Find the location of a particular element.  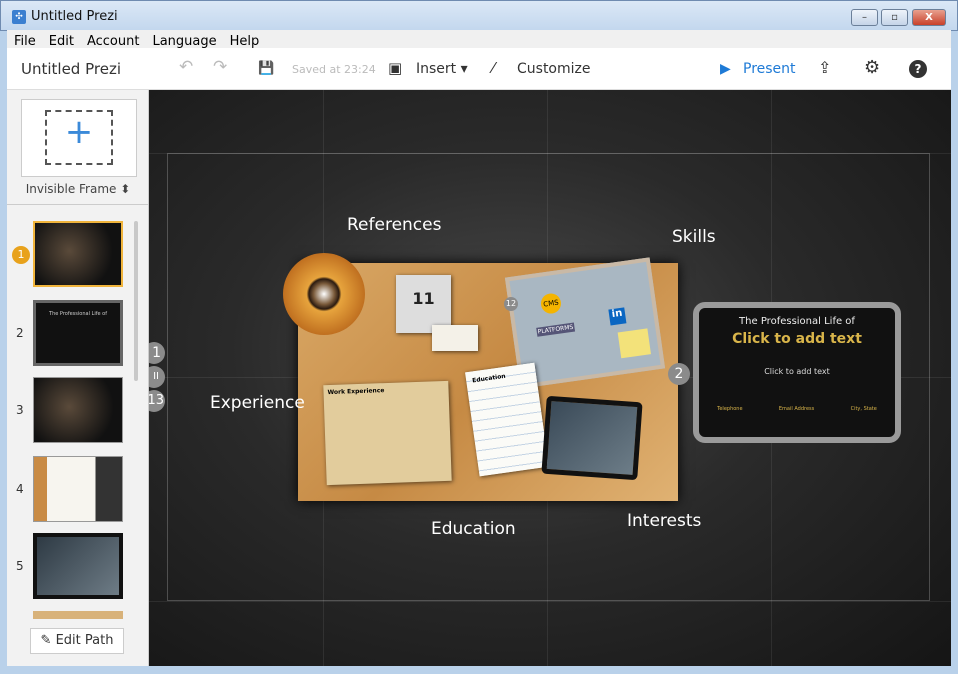

brush-icon: ⁄ is located at coordinates (493, 68).